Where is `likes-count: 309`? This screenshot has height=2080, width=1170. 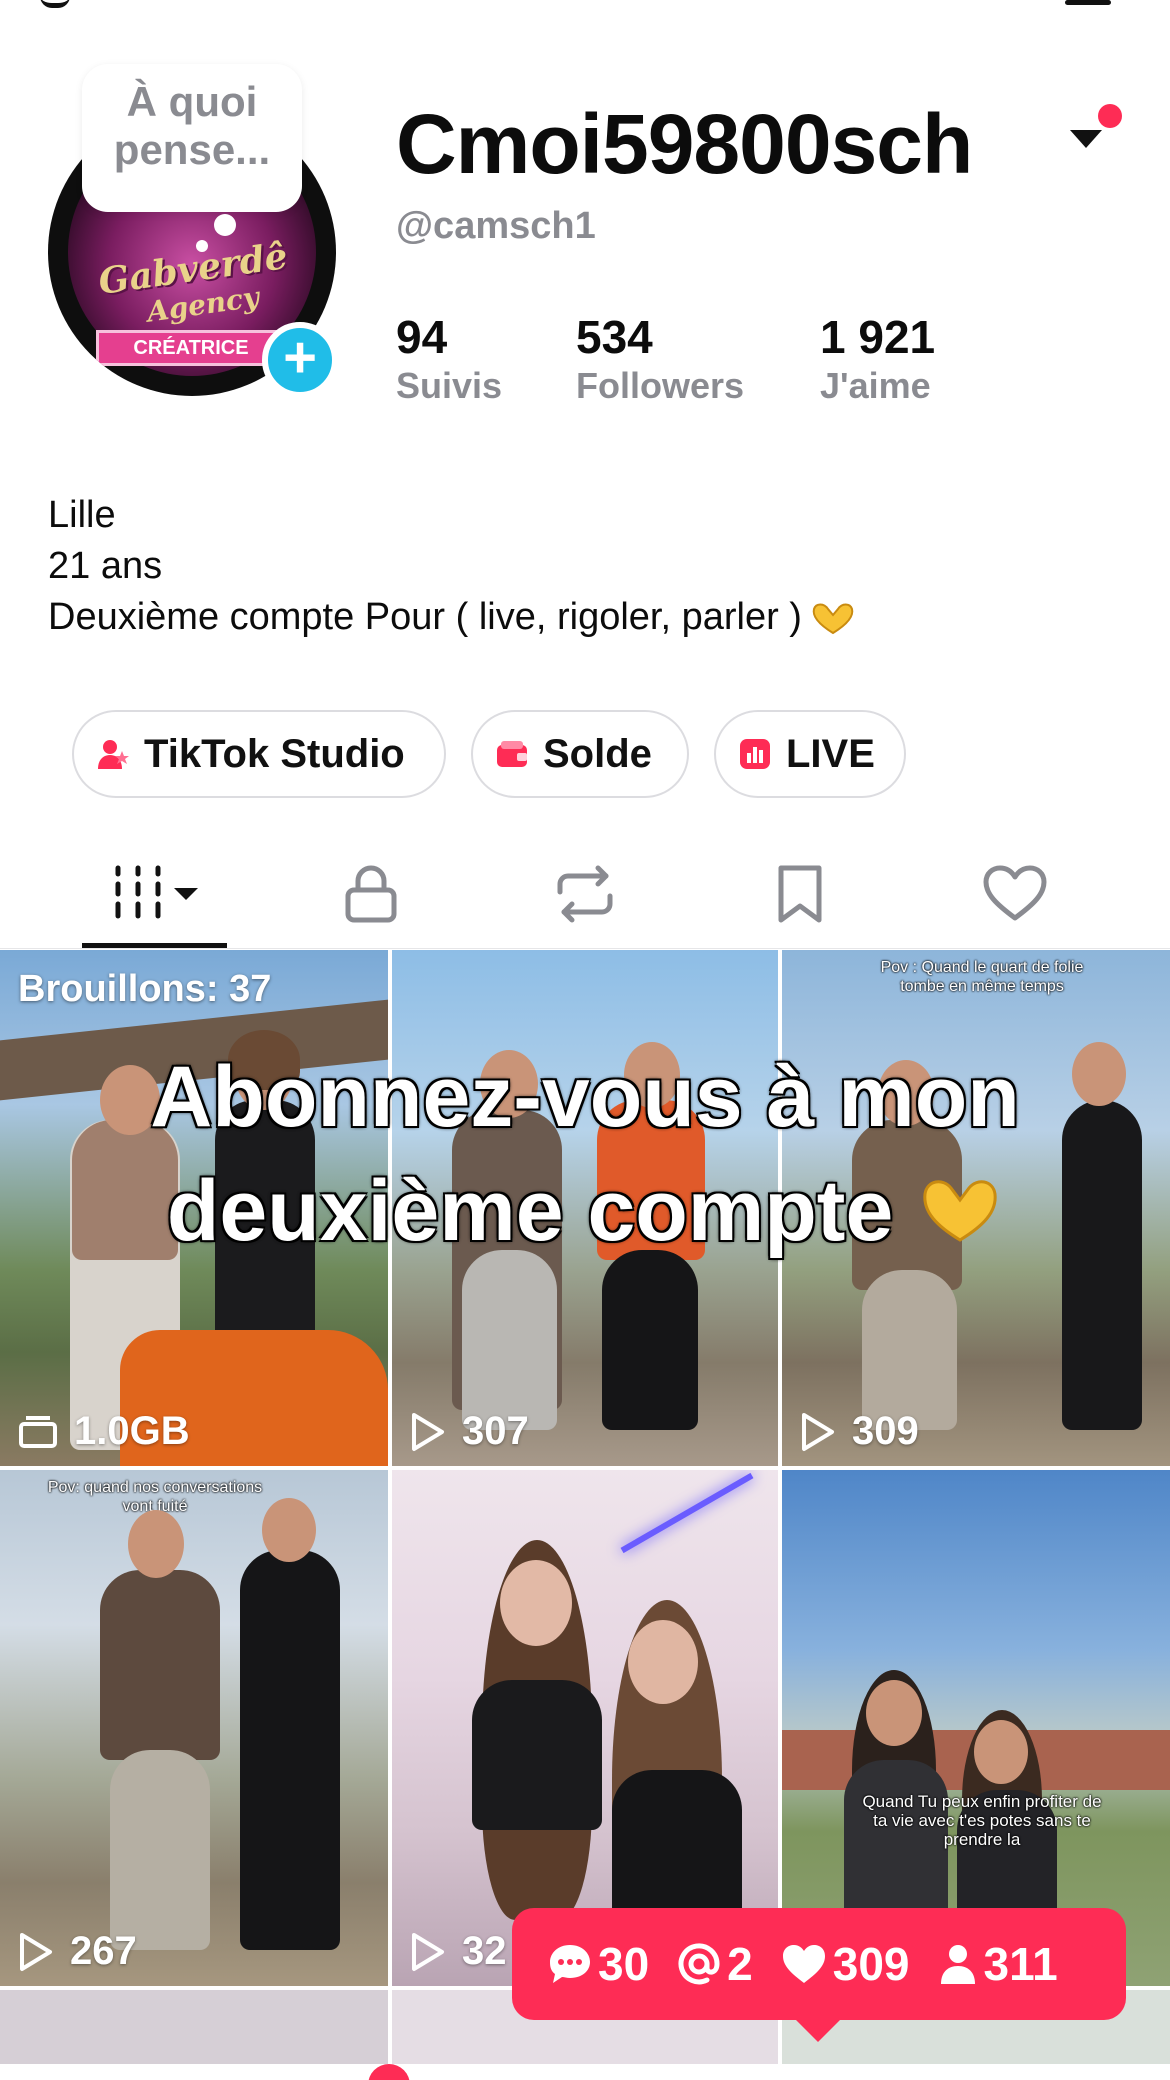
likes-count: 309 is located at coordinates (845, 1964).